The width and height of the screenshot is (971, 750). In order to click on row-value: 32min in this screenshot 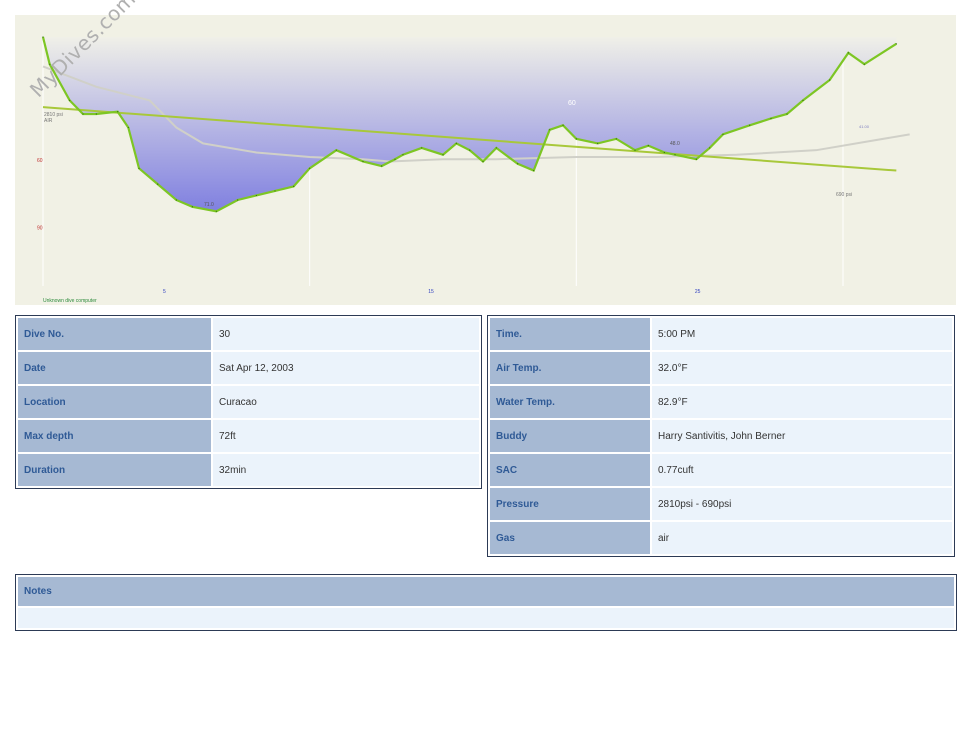, I will do `click(346, 470)`.